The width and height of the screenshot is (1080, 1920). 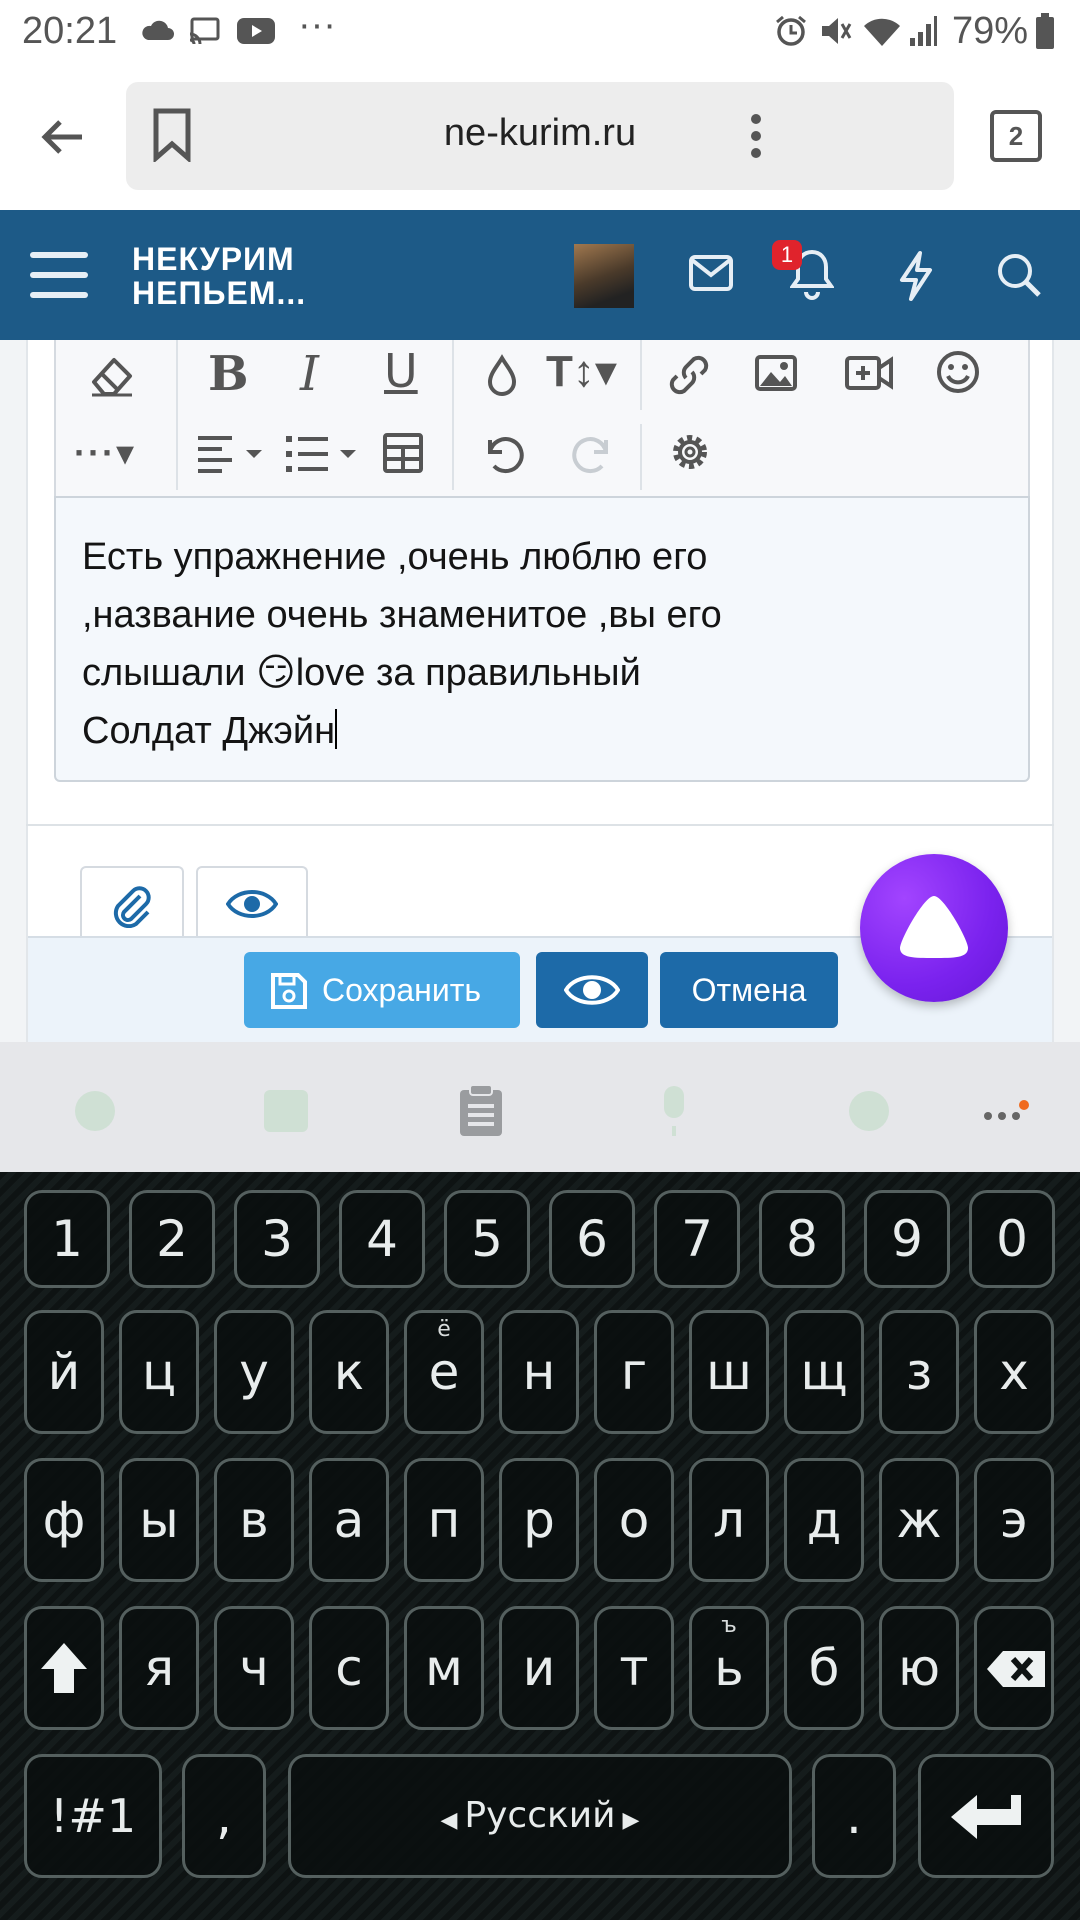 What do you see at coordinates (403, 453) in the screenshot?
I see `table-icon` at bounding box center [403, 453].